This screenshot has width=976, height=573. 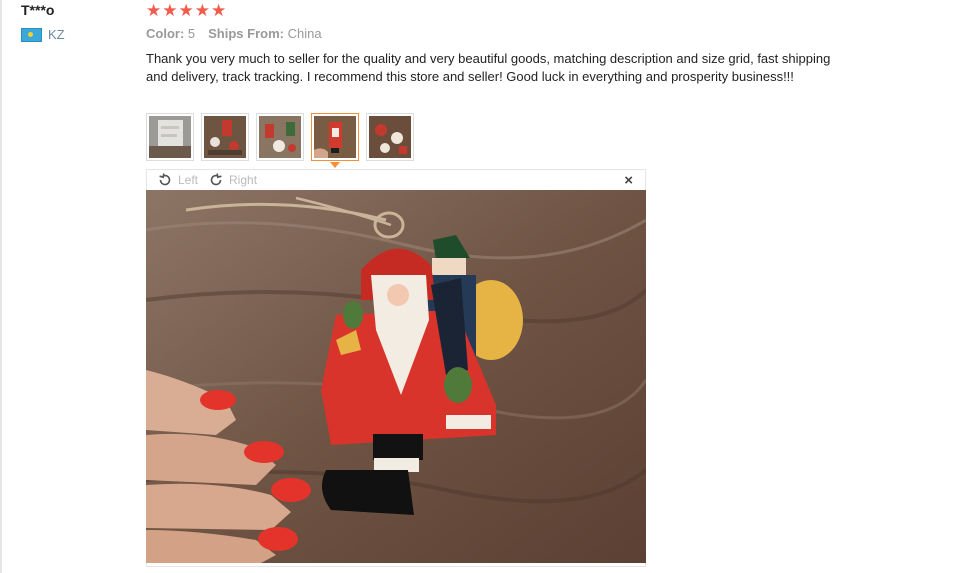 I want to click on color-attribute: Color: 5, so click(x=170, y=33).